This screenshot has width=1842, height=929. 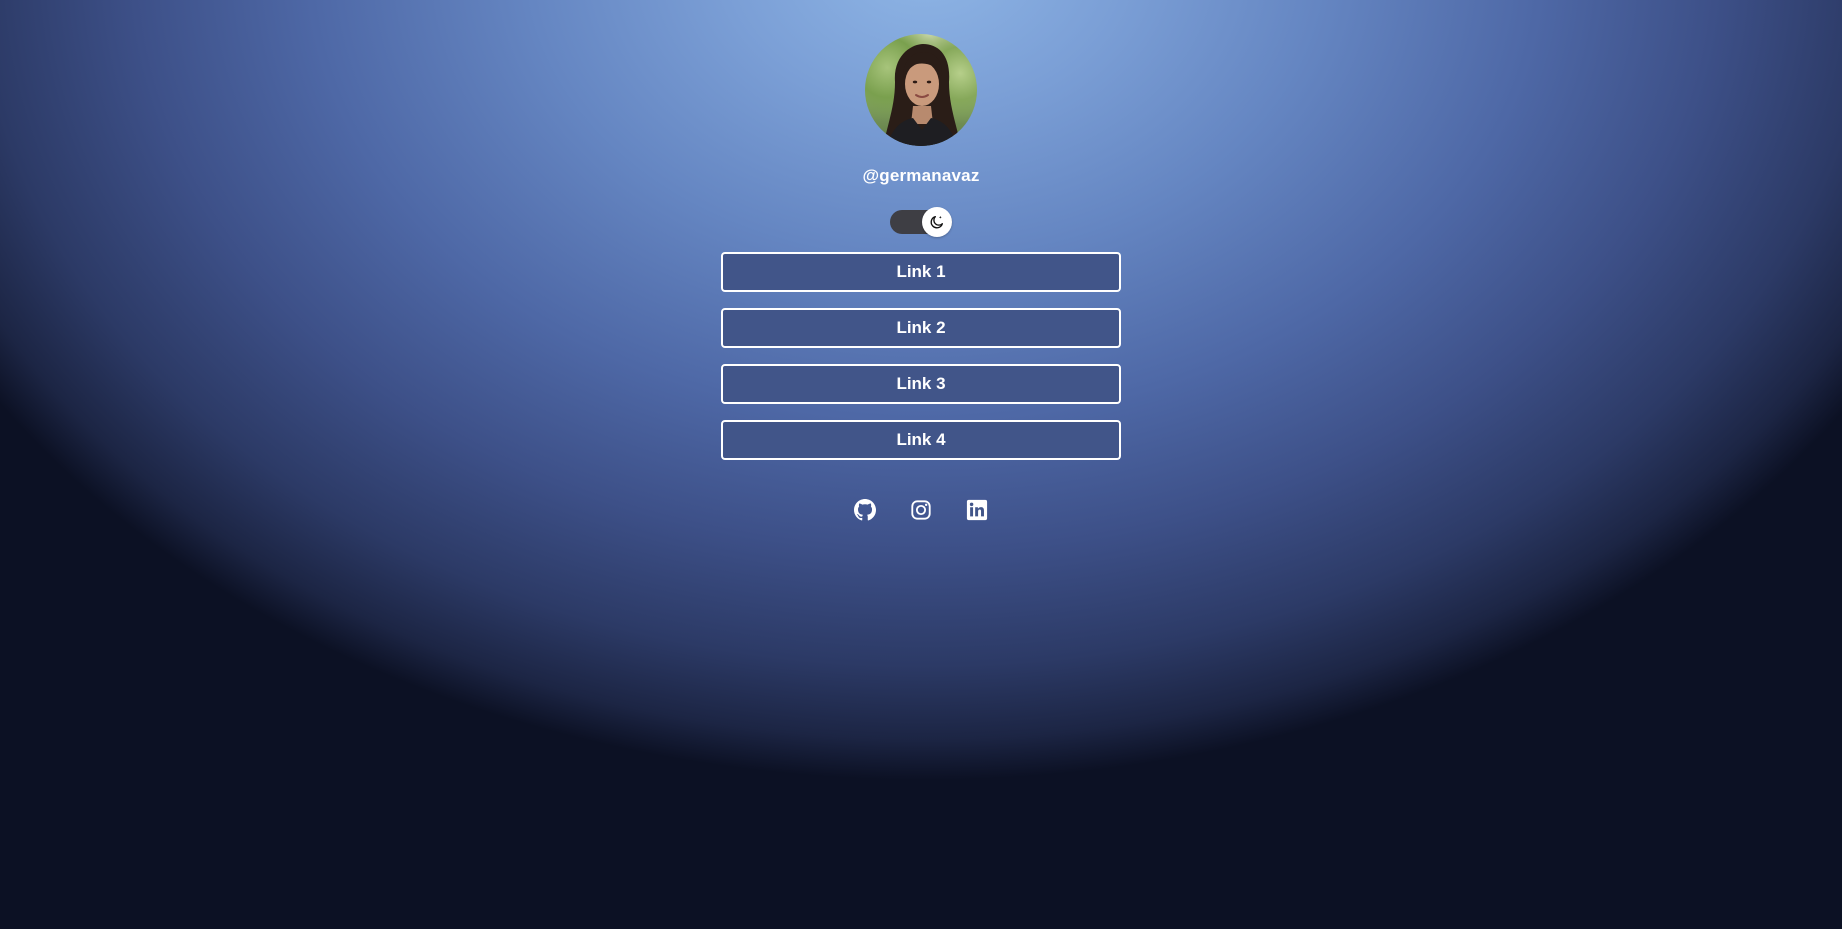 I want to click on avatar-photo-icon, so click(x=922, y=95).